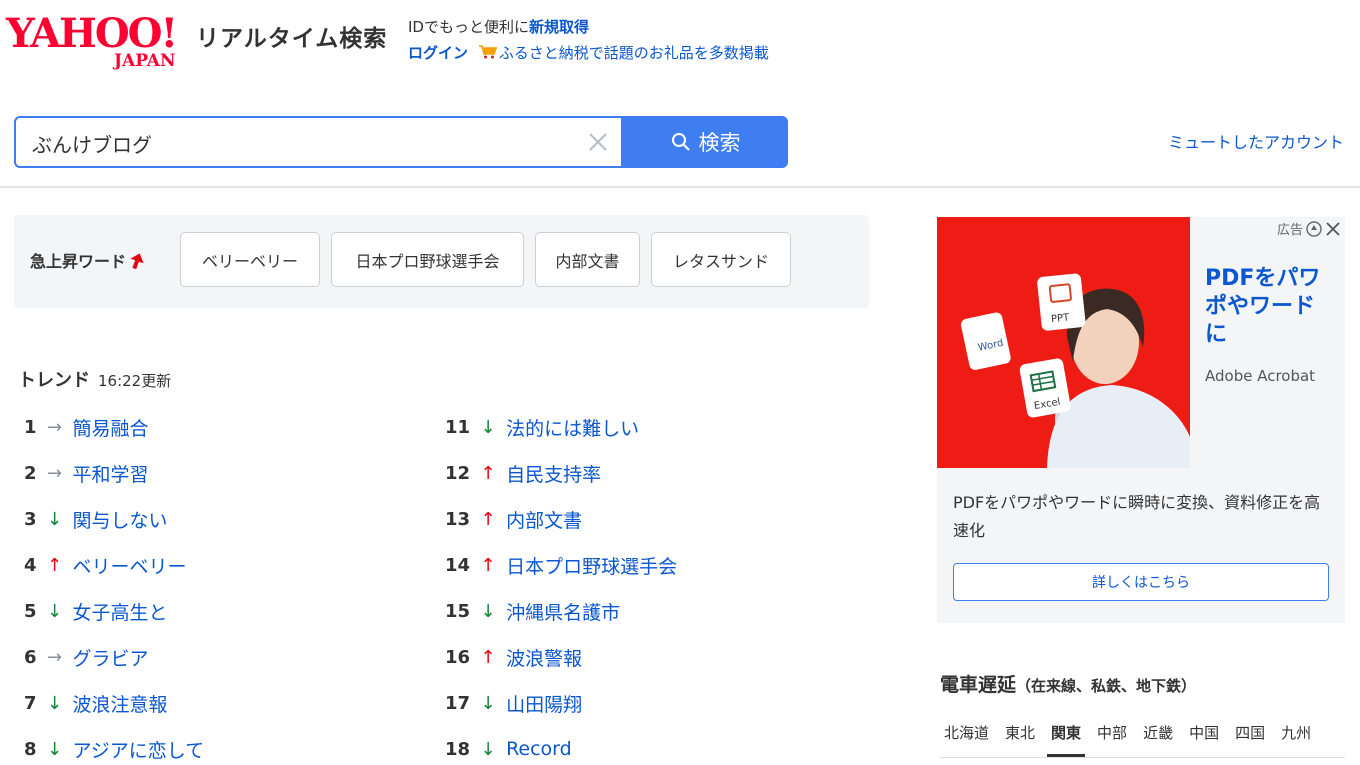 The image size is (1360, 765). Describe the element at coordinates (458, 611) in the screenshot. I see `trend-rank: 15` at that location.